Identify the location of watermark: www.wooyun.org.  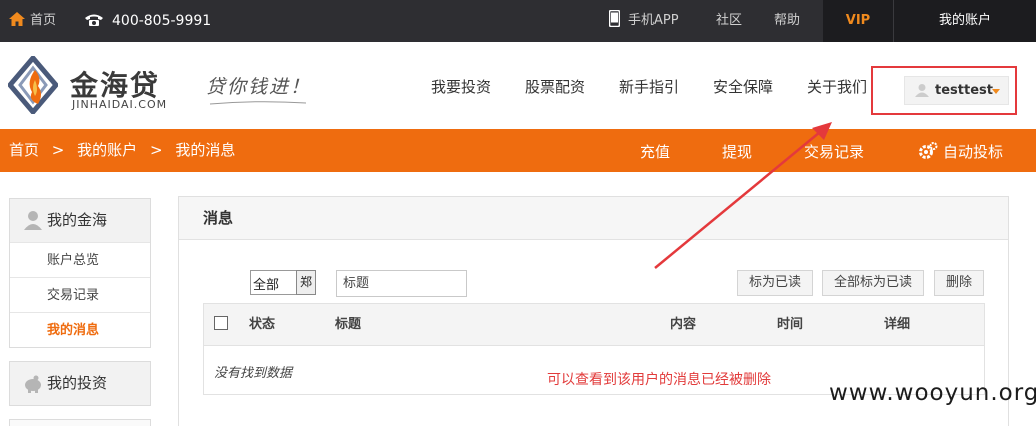
(932, 393).